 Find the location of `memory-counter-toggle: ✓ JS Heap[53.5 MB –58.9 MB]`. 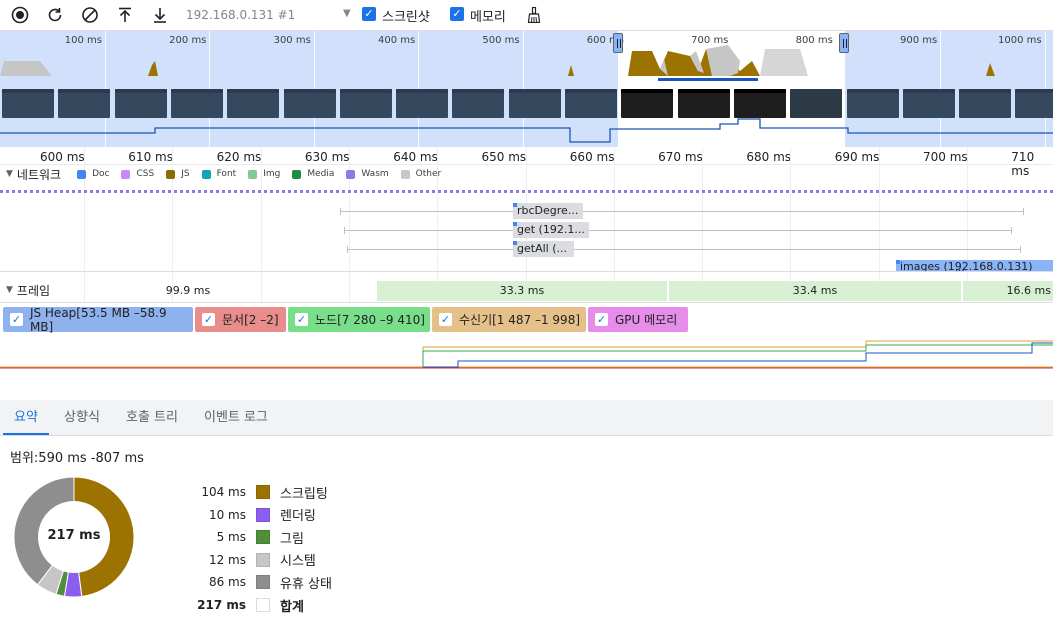

memory-counter-toggle: ✓ JS Heap[53.5 MB –58.9 MB] is located at coordinates (98, 319).